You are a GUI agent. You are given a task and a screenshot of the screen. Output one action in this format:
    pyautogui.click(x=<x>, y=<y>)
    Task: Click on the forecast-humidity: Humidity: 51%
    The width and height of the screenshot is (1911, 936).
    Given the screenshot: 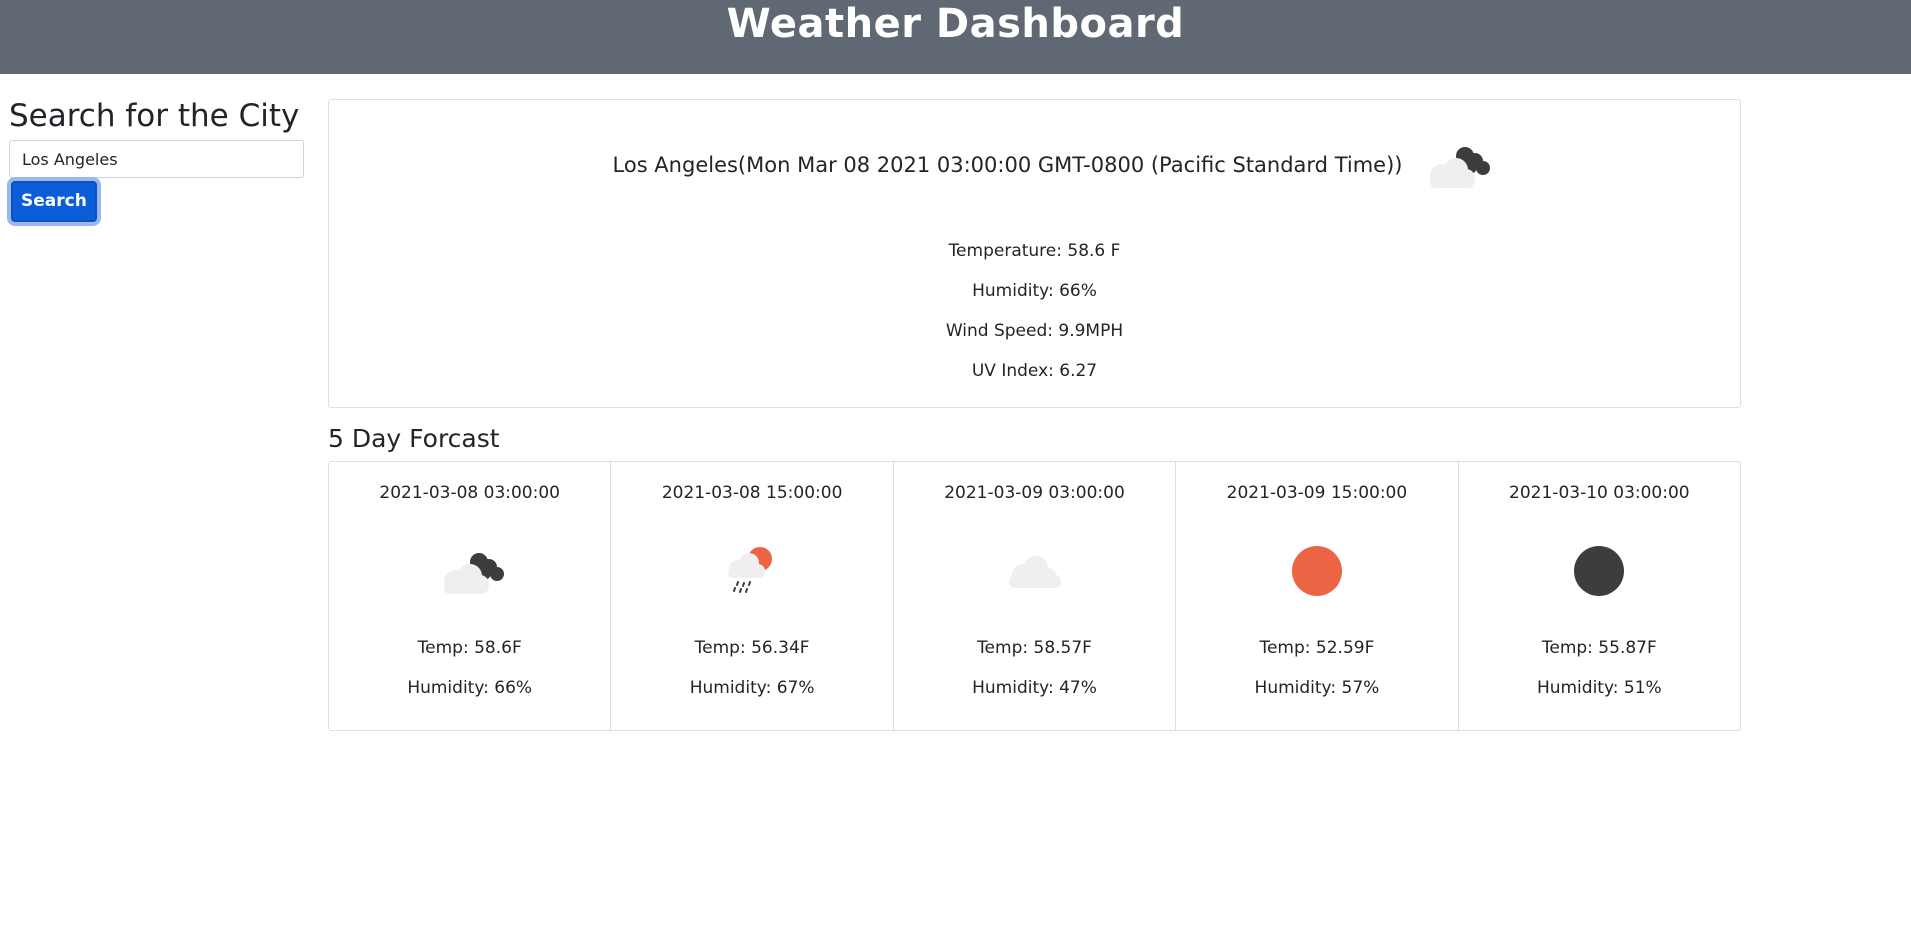 What is the action you would take?
    pyautogui.click(x=1599, y=688)
    